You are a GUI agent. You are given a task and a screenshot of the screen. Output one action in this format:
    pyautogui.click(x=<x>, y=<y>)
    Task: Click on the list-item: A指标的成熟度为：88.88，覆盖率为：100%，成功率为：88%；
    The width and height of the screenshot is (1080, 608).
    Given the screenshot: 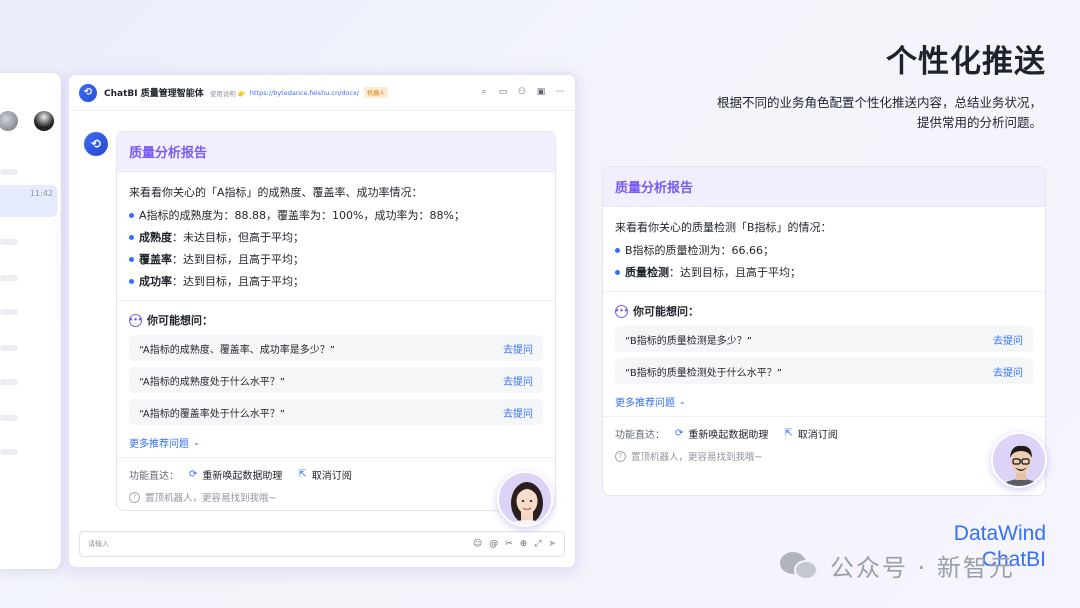 What is the action you would take?
    pyautogui.click(x=336, y=215)
    